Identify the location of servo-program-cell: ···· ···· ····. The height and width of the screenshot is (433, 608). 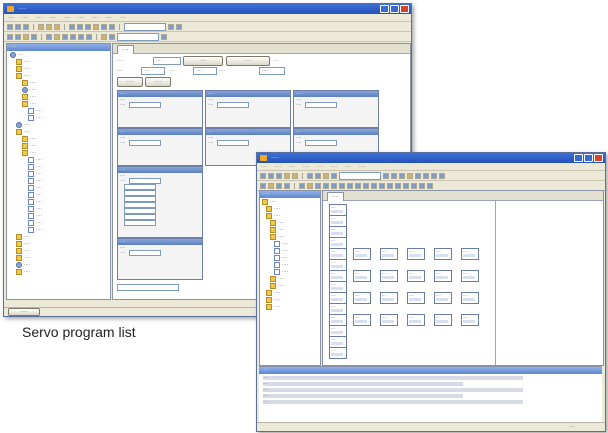
(336, 109).